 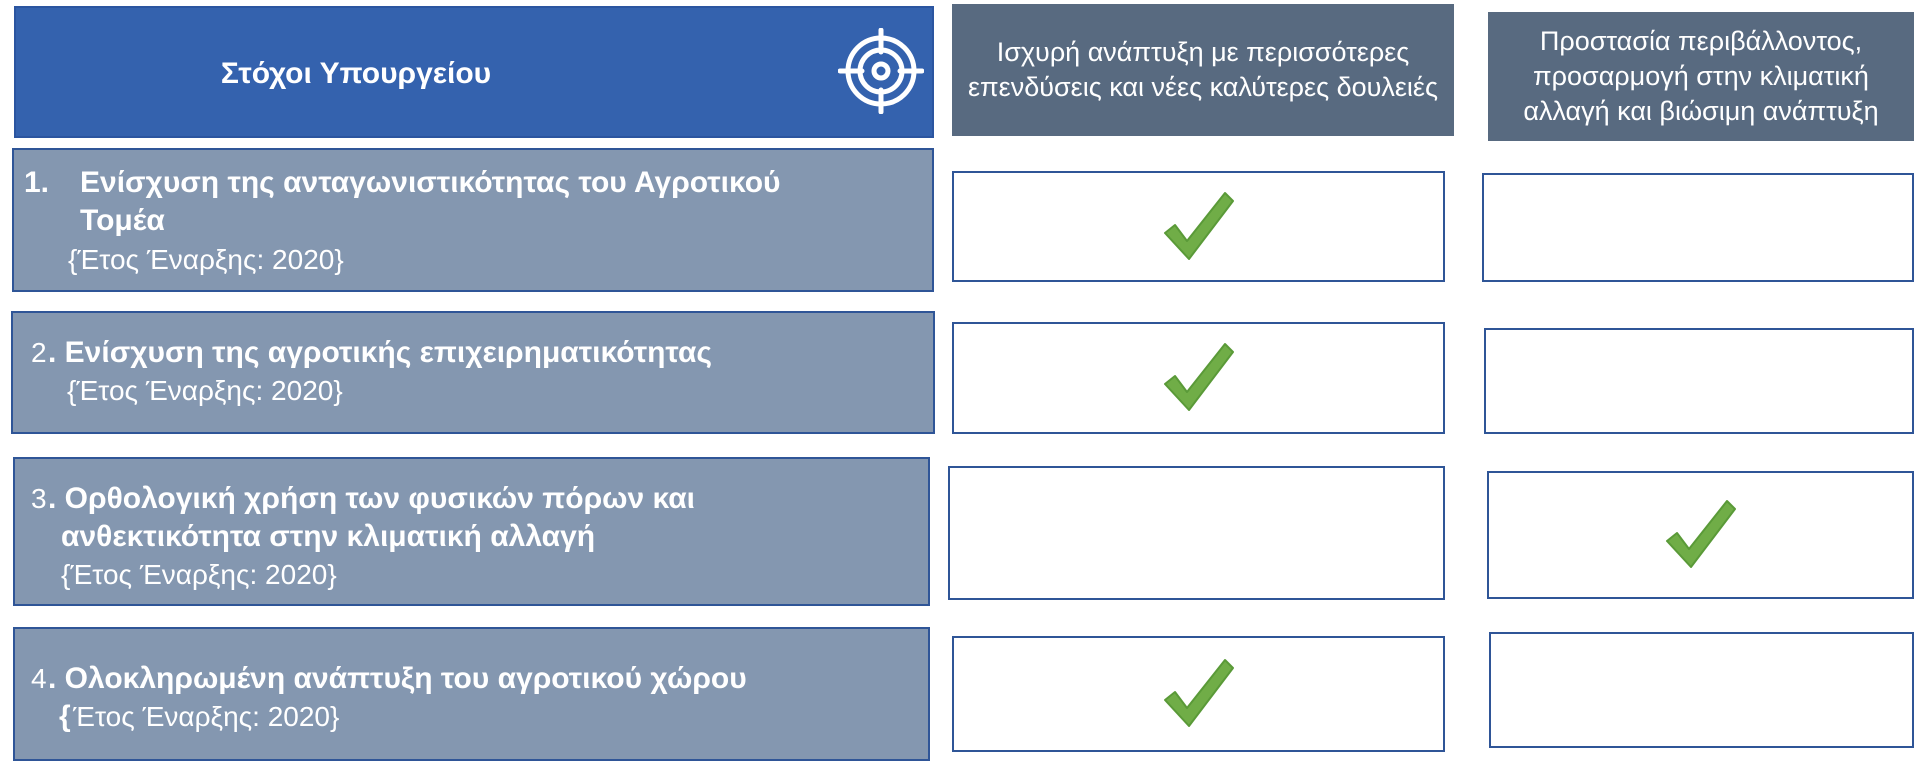 What do you see at coordinates (39, 678) in the screenshot?
I see `goal-number: 4` at bounding box center [39, 678].